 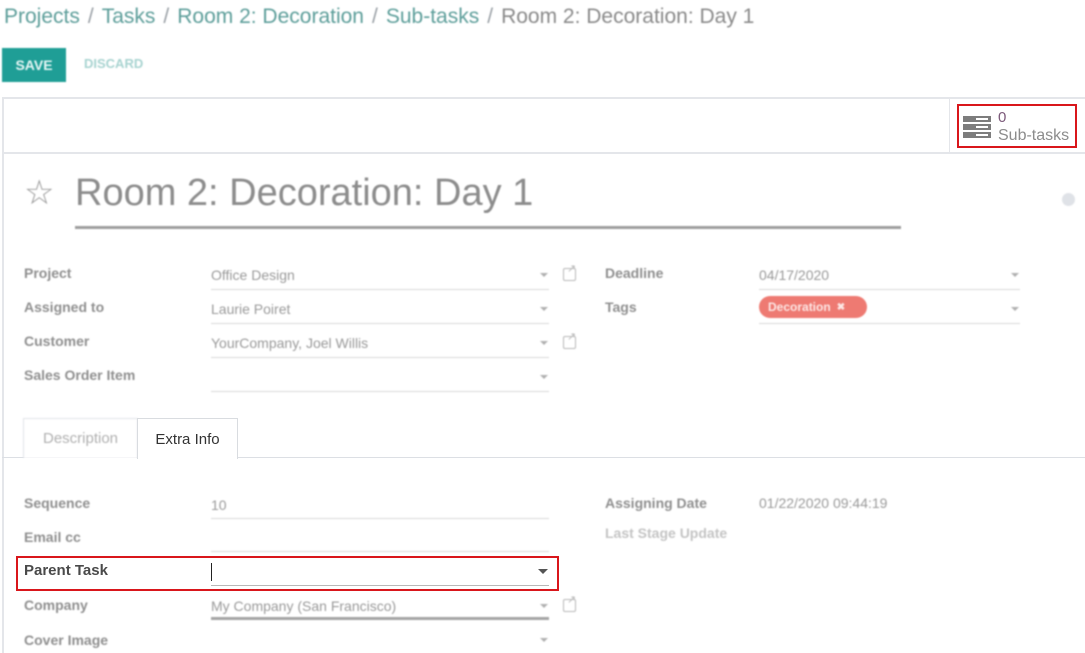 What do you see at coordinates (1068, 199) in the screenshot?
I see `kanban-state-indicator` at bounding box center [1068, 199].